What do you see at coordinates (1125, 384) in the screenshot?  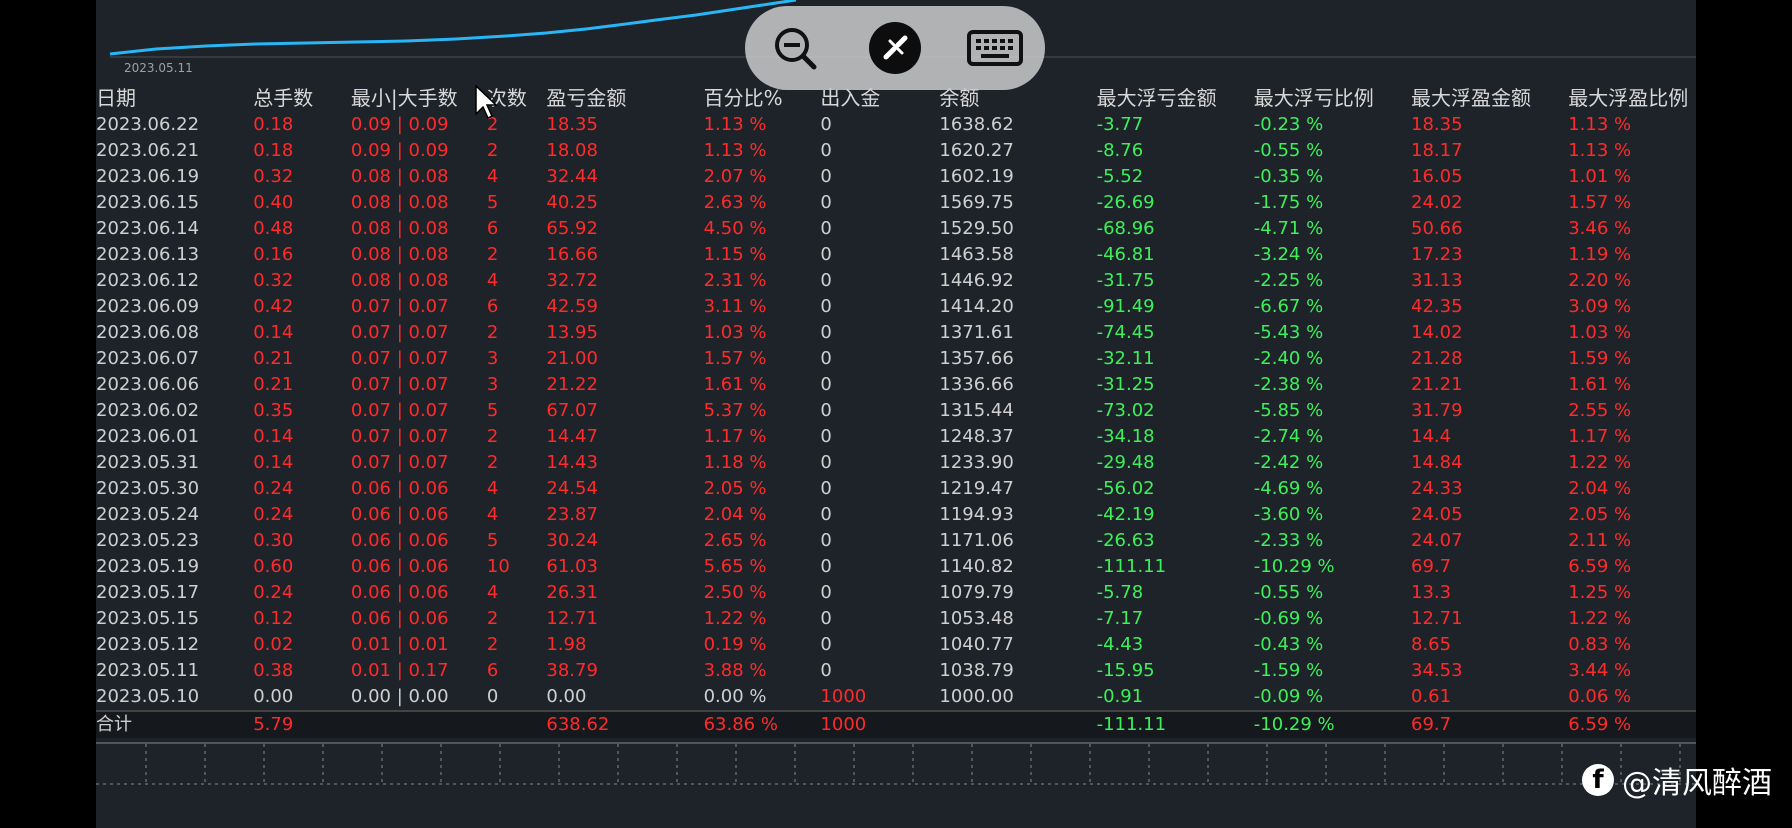 I see `table-cell: -31.25` at bounding box center [1125, 384].